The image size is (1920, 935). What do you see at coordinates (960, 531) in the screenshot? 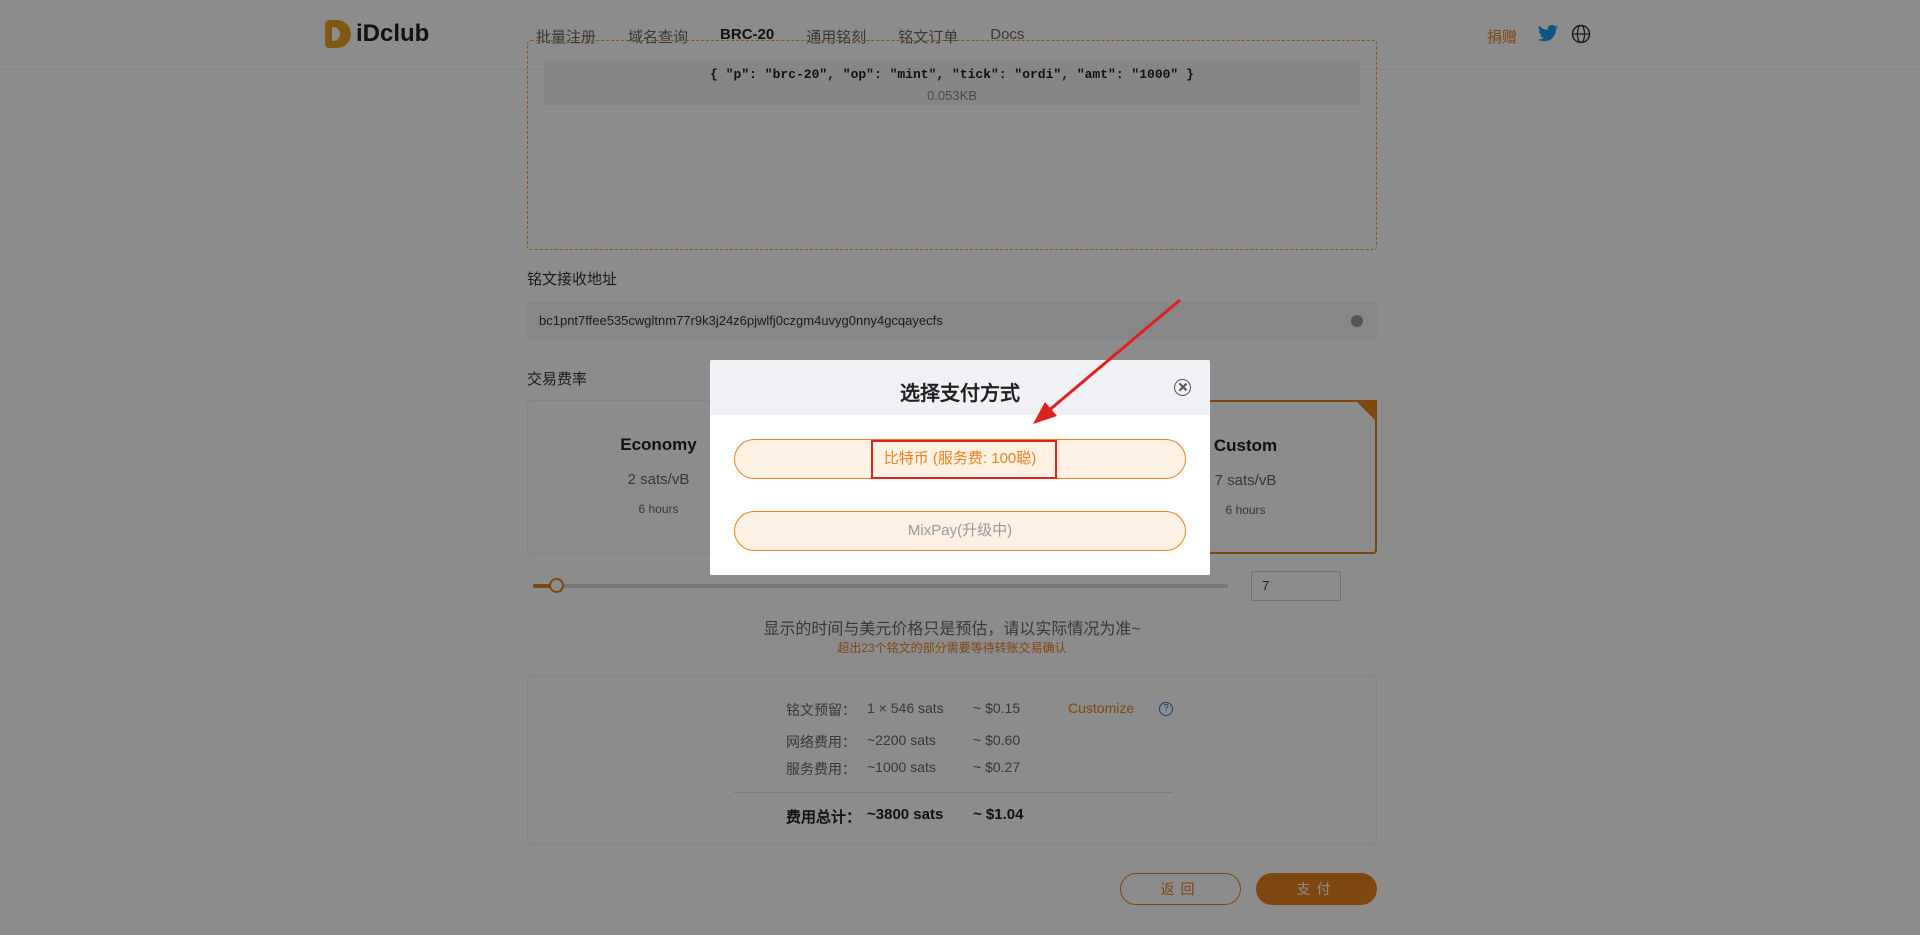
I see `pay-option-mixpay: MixPay(升级中)` at bounding box center [960, 531].